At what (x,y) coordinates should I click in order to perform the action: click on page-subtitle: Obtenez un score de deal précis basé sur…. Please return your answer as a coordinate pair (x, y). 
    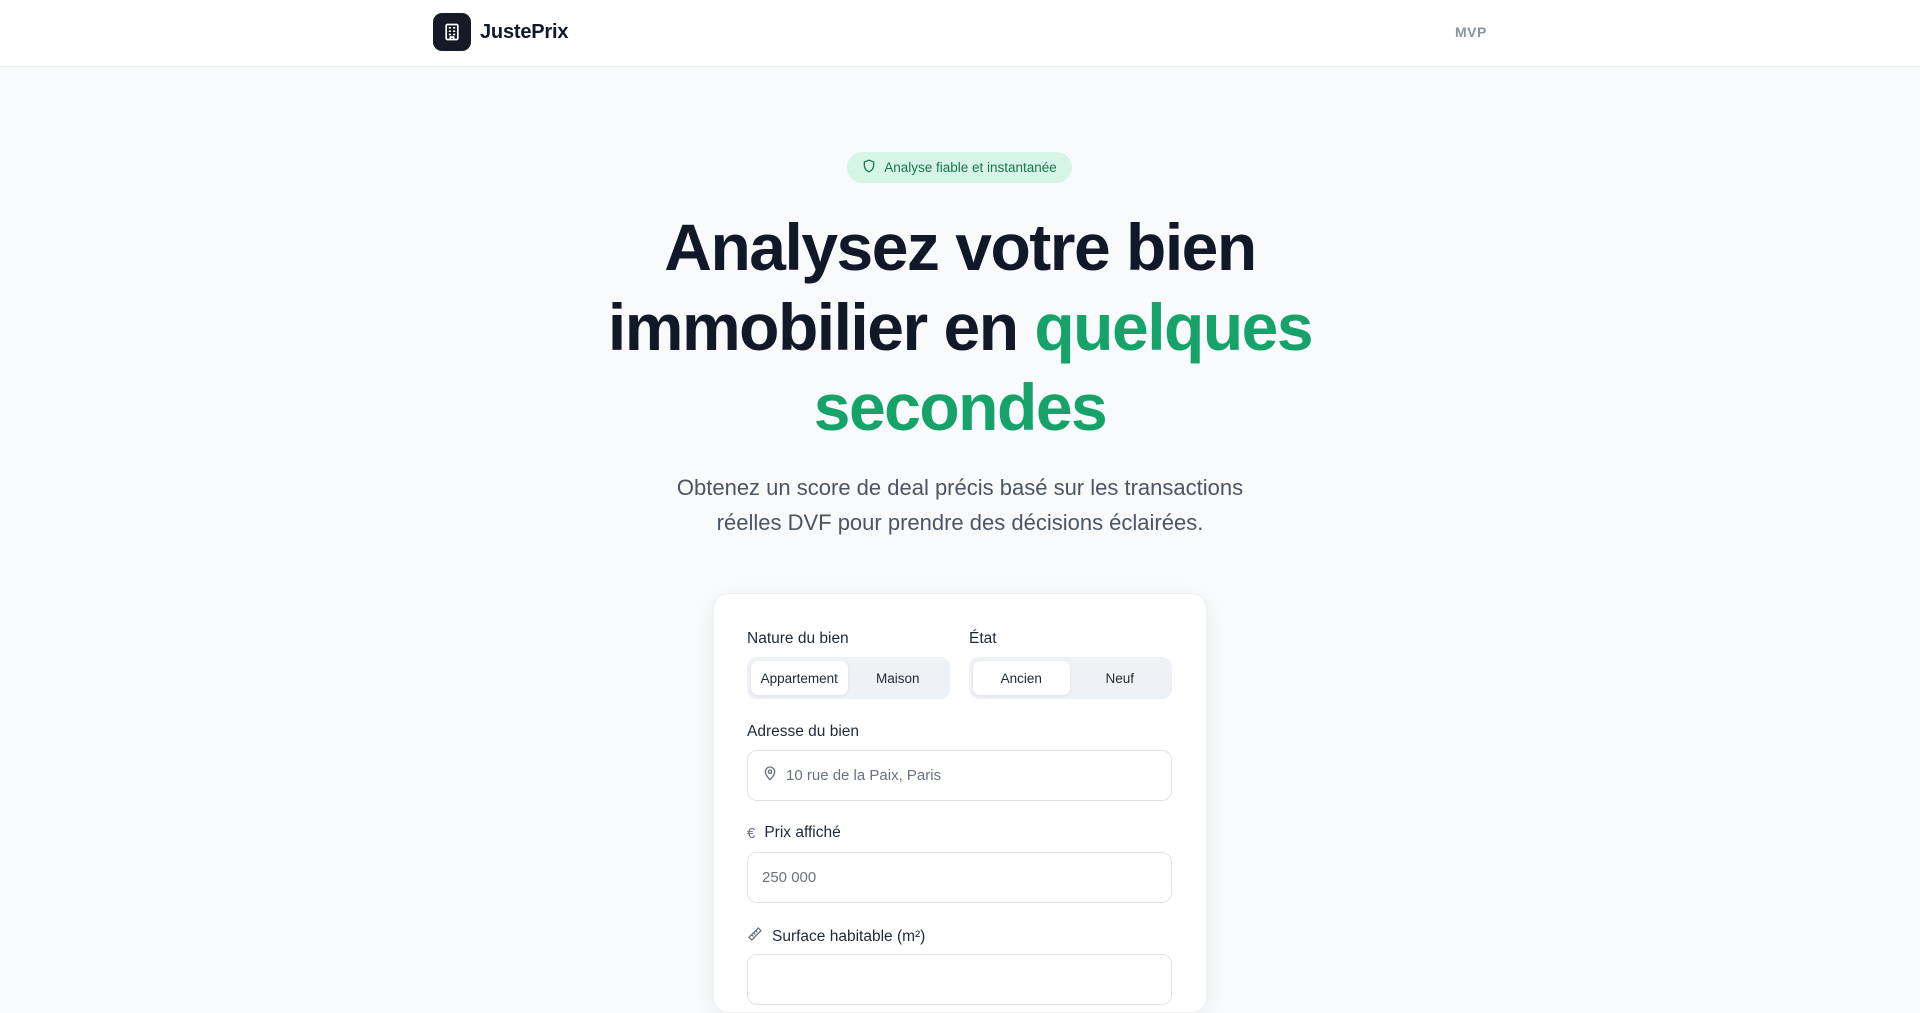
    Looking at the image, I should click on (960, 505).